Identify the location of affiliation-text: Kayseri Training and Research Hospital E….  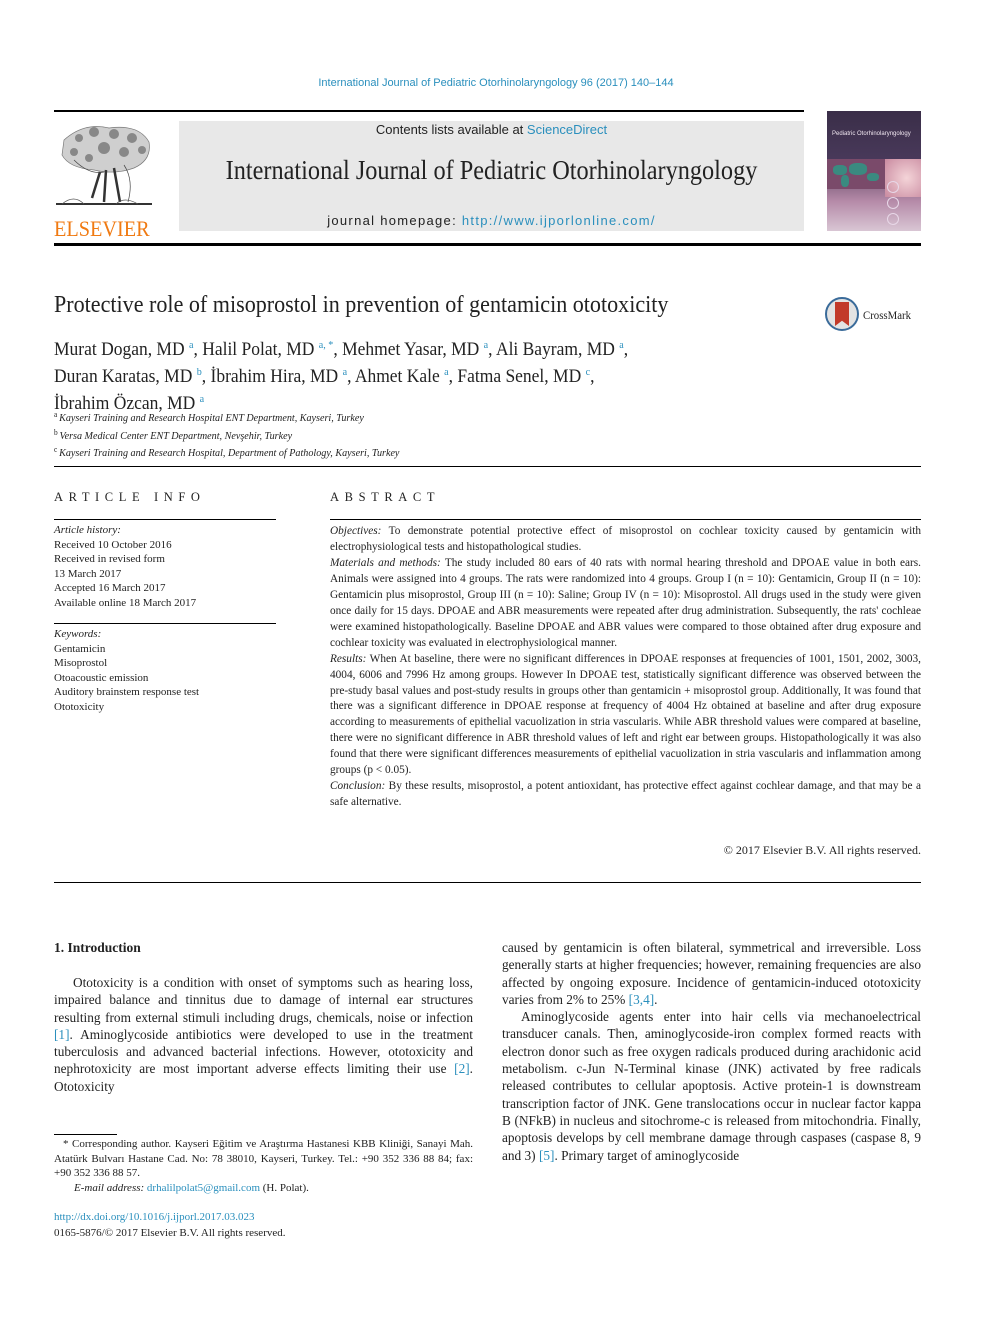
(211, 418).